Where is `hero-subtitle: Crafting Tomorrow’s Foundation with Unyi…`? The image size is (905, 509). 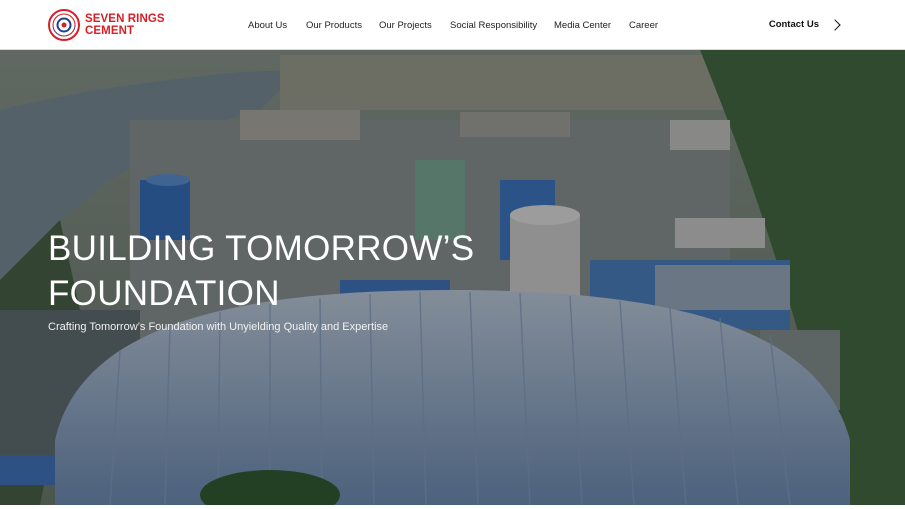
hero-subtitle: Crafting Tomorrow’s Foundation with Unyi… is located at coordinates (218, 327).